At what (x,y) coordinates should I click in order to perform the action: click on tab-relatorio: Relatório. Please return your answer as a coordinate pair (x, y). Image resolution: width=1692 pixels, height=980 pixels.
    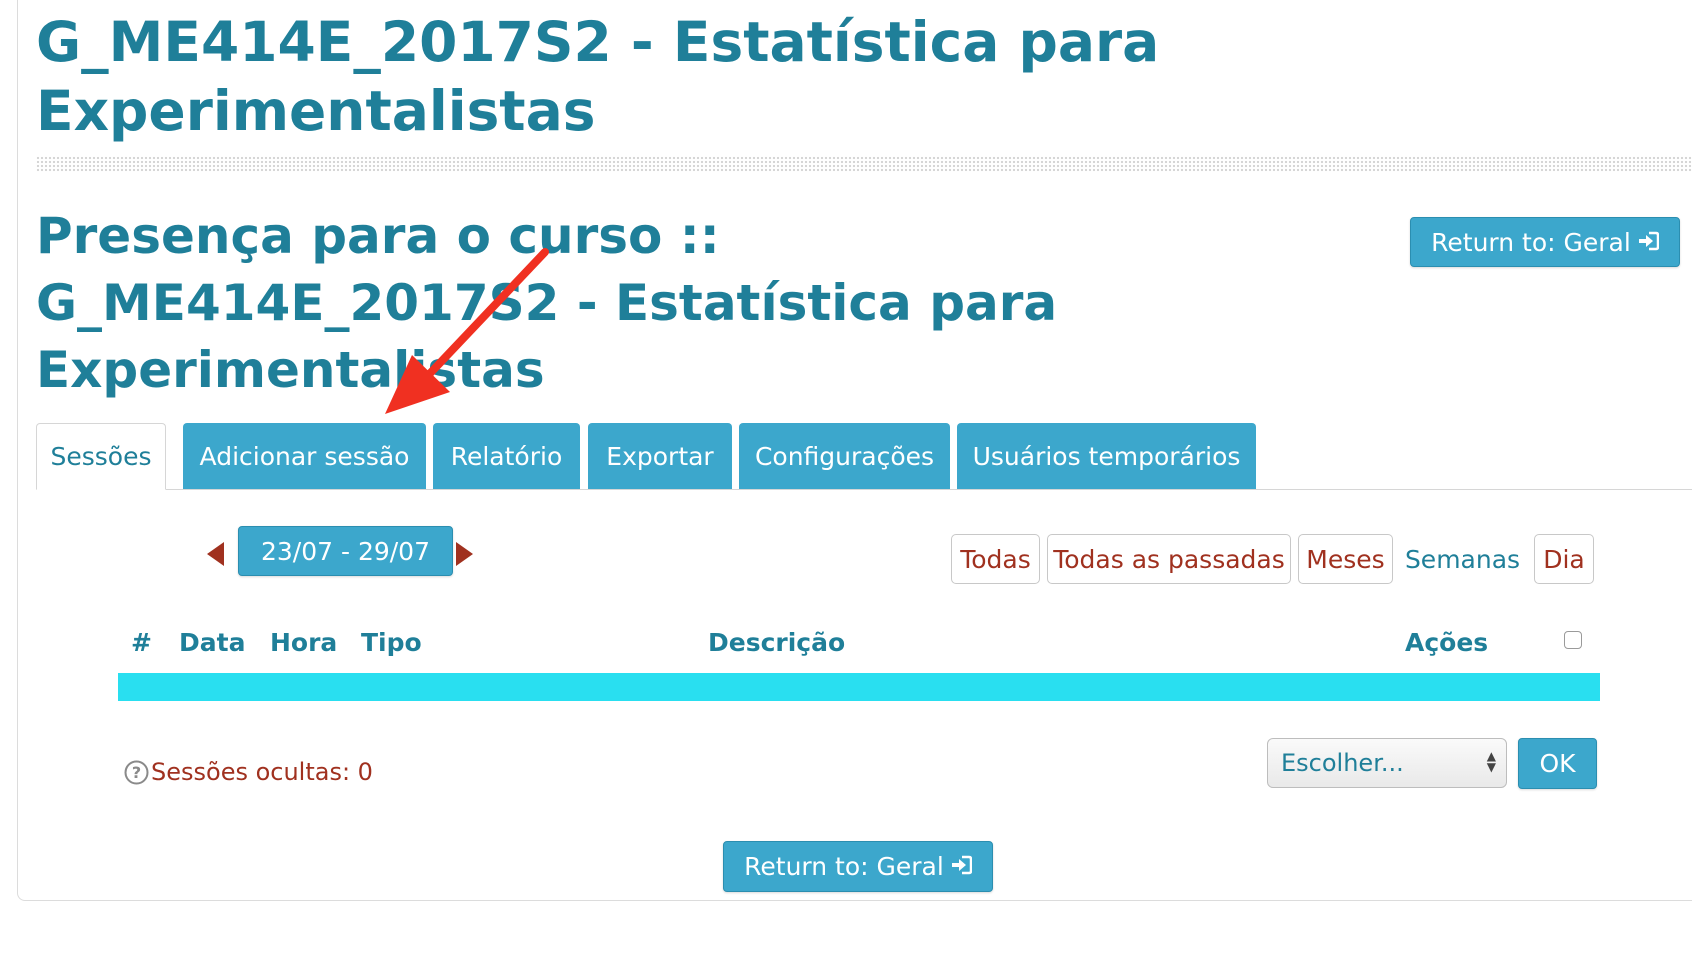
    Looking at the image, I should click on (506, 456).